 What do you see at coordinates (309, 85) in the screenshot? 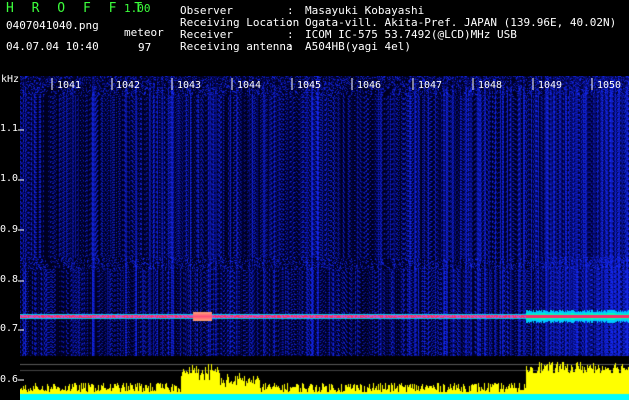
I see `time-tick-label: 1045` at bounding box center [309, 85].